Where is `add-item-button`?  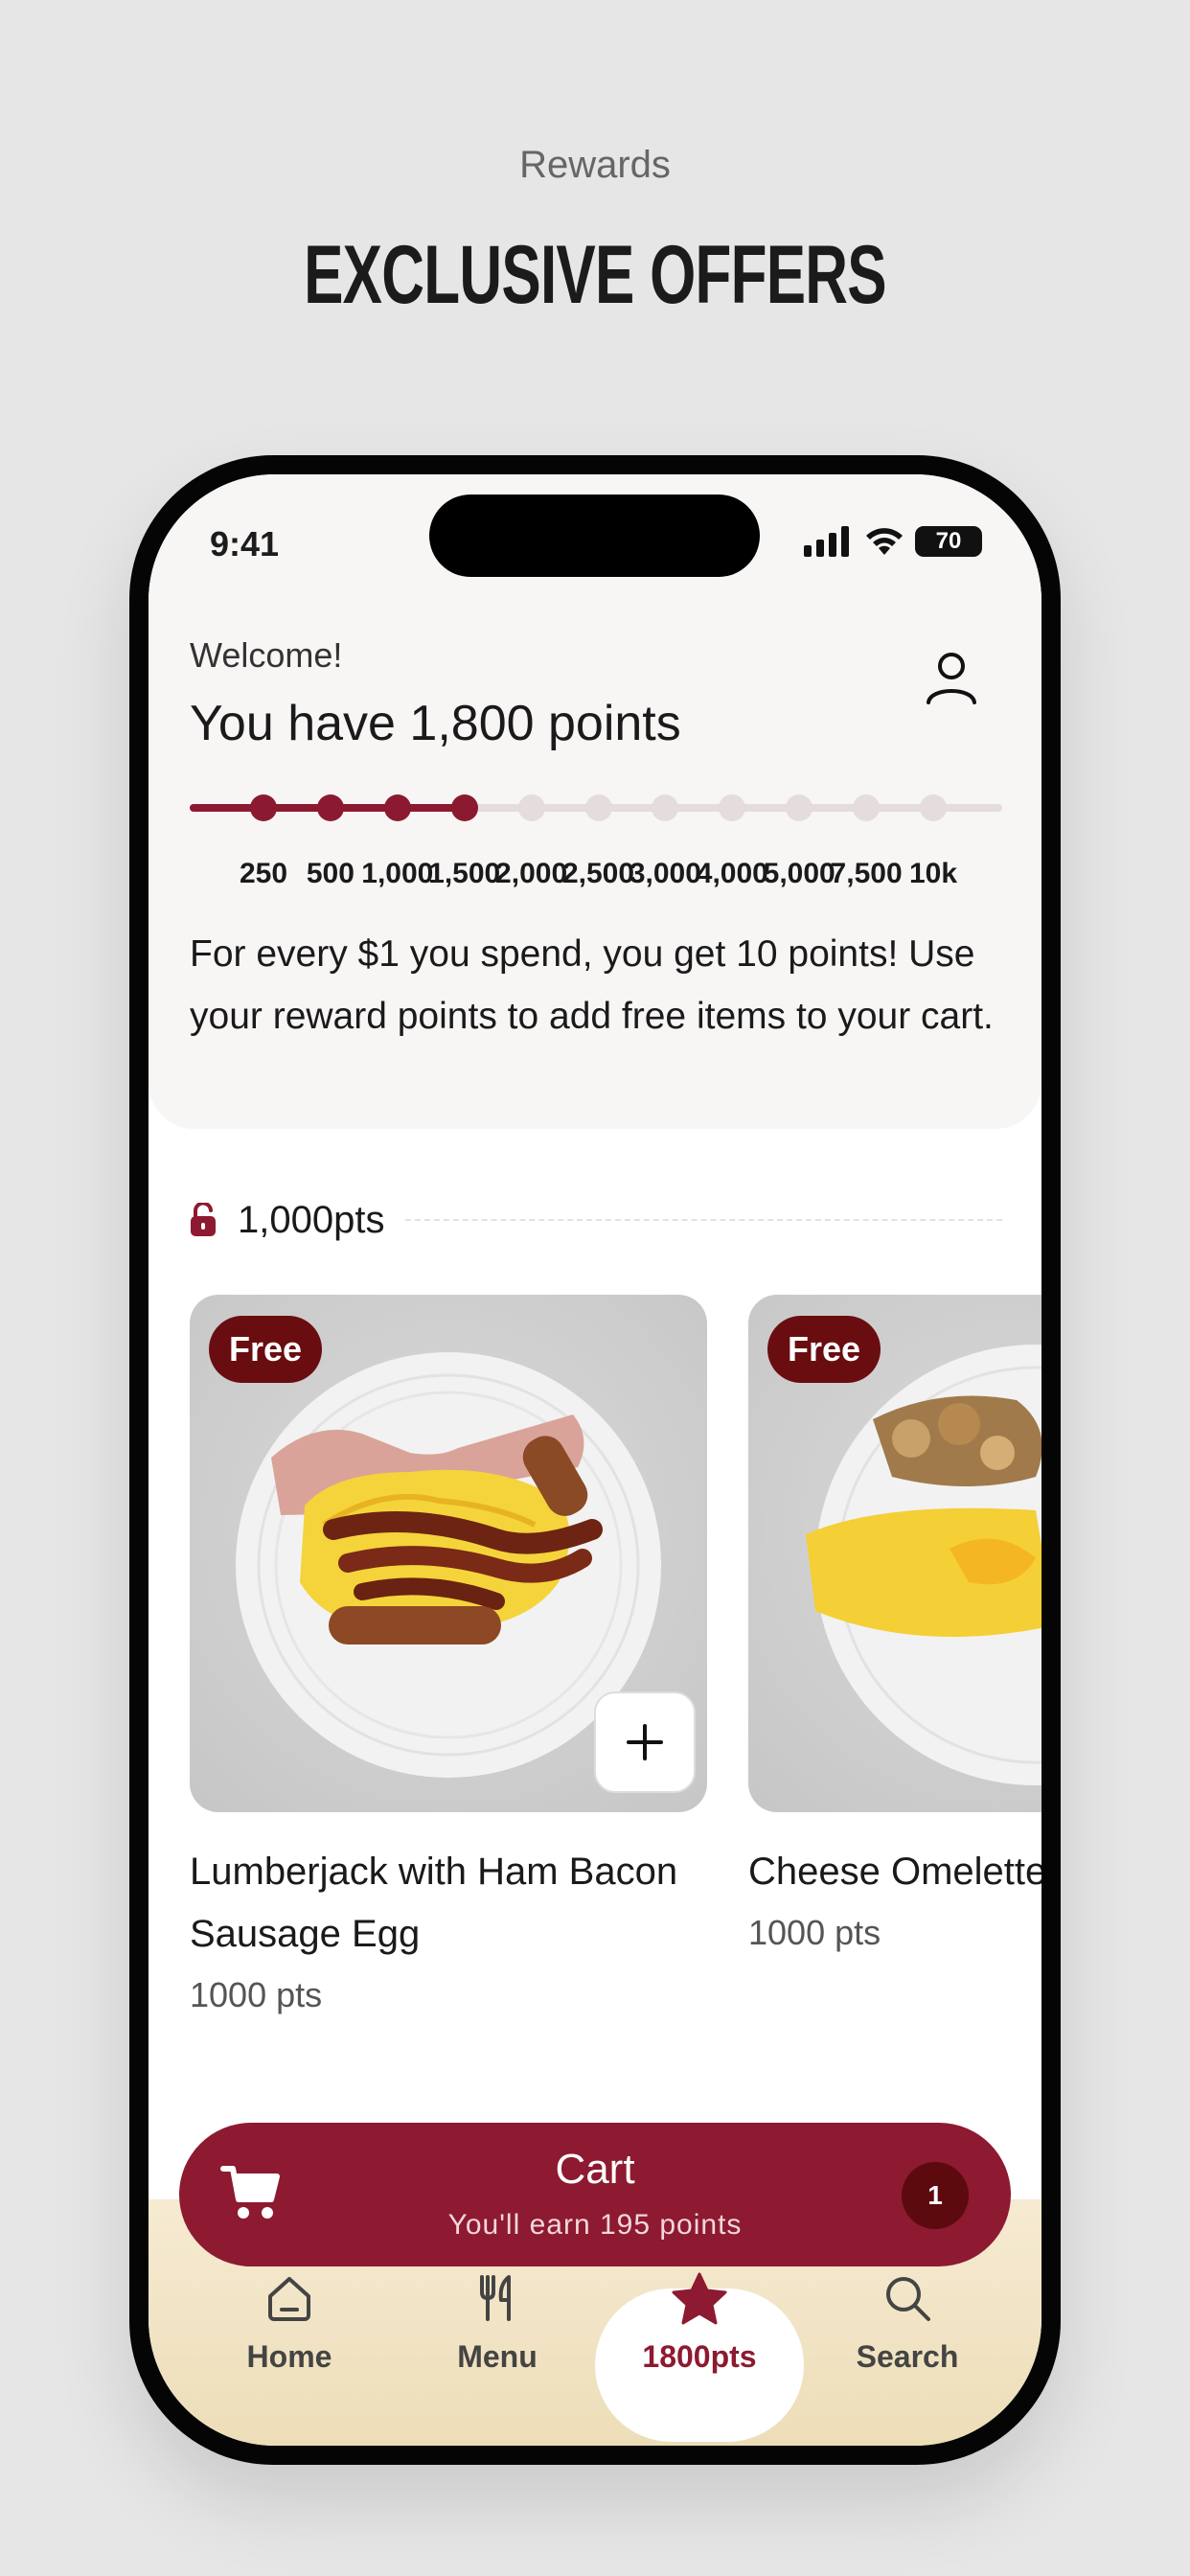
add-item-button is located at coordinates (645, 1742).